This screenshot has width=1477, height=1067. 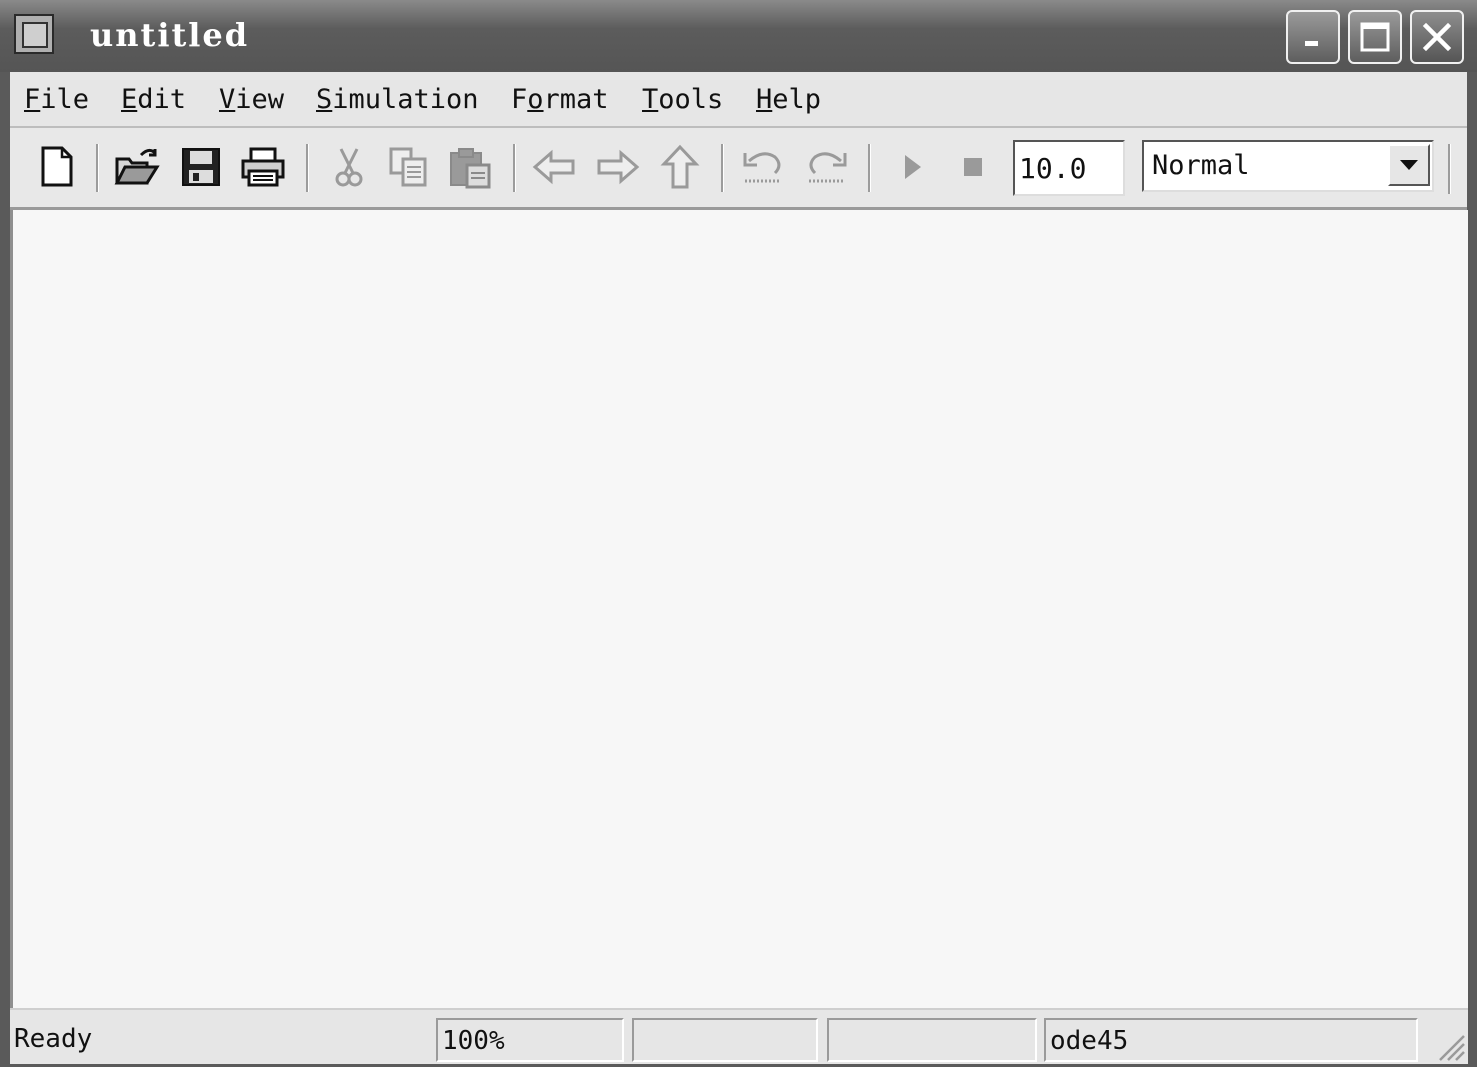 I want to click on title-bar: untitled, so click(x=738, y=36).